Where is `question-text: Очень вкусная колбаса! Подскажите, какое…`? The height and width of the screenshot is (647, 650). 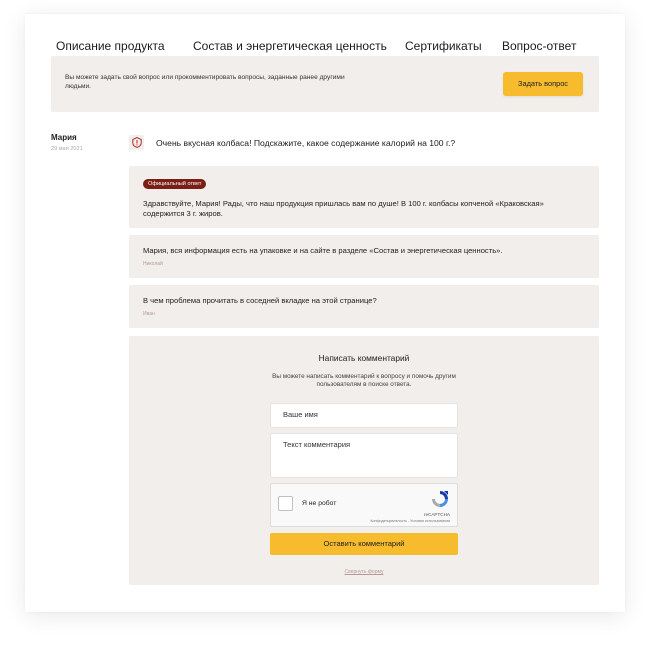 question-text: Очень вкусная колбаса! Подскажите, какое… is located at coordinates (306, 143).